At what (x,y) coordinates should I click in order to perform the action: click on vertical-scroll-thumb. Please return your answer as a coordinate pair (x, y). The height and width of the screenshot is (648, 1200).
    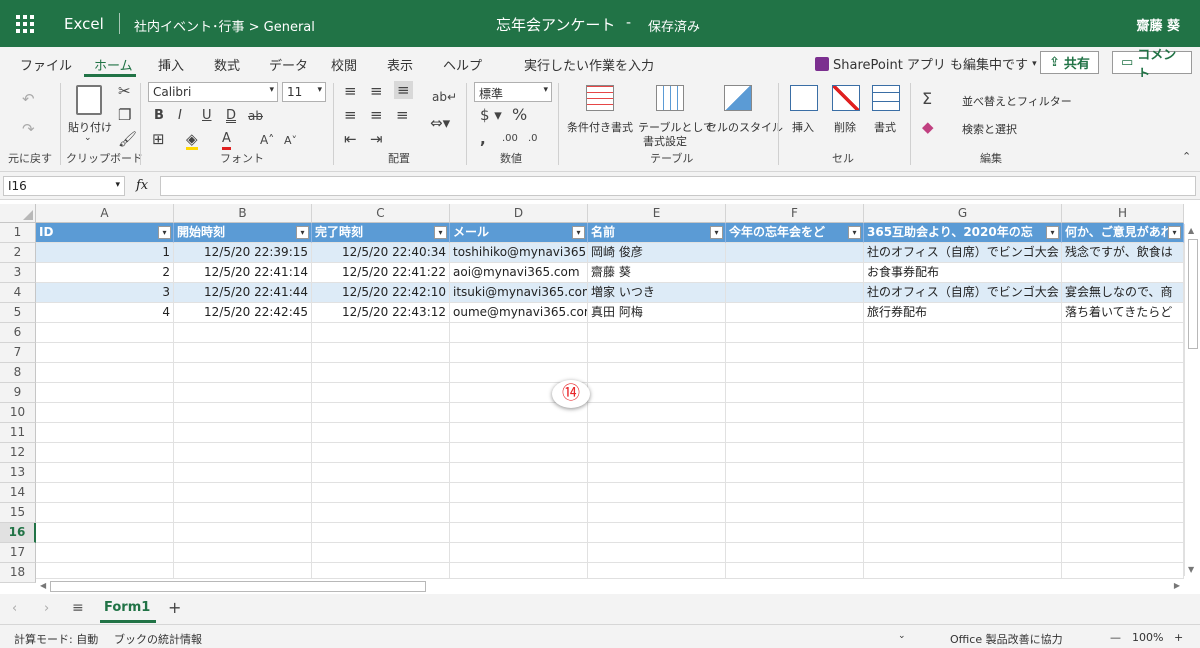
    Looking at the image, I should click on (1193, 294).